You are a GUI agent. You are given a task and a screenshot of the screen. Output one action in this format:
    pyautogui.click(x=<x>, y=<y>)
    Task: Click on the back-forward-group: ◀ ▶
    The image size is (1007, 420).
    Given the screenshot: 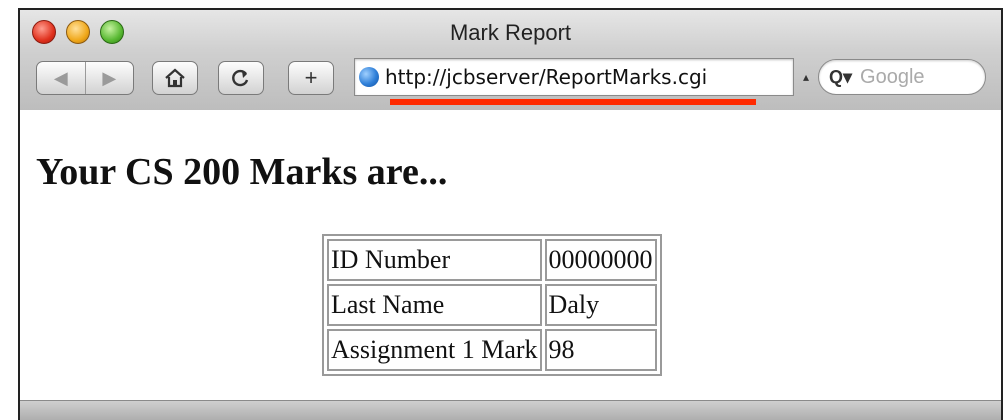 What is the action you would take?
    pyautogui.click(x=85, y=78)
    